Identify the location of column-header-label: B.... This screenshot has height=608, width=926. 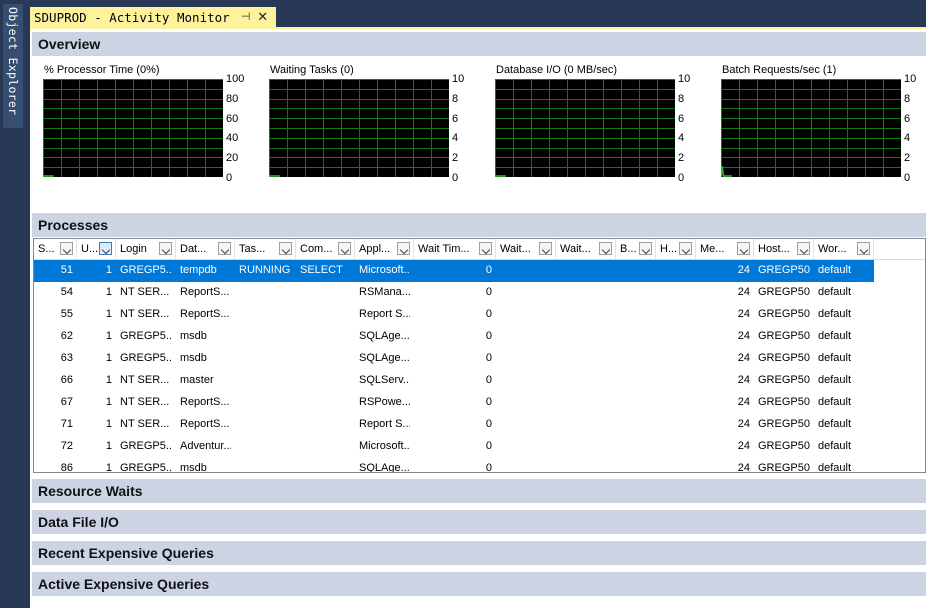
(628, 249).